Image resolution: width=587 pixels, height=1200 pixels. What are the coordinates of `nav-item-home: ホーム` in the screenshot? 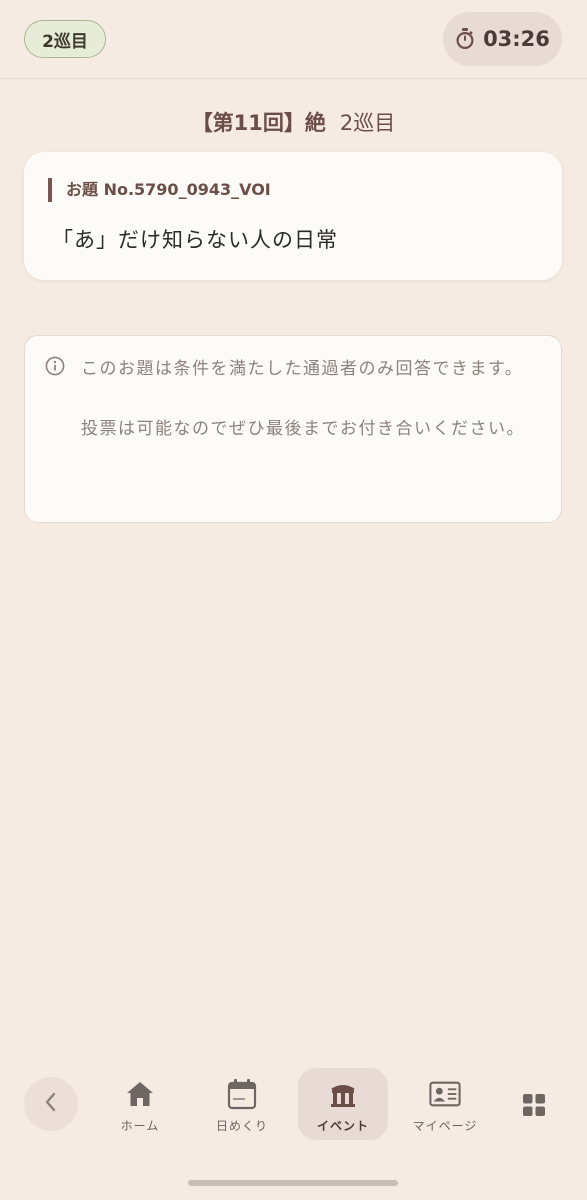 It's located at (140, 1104).